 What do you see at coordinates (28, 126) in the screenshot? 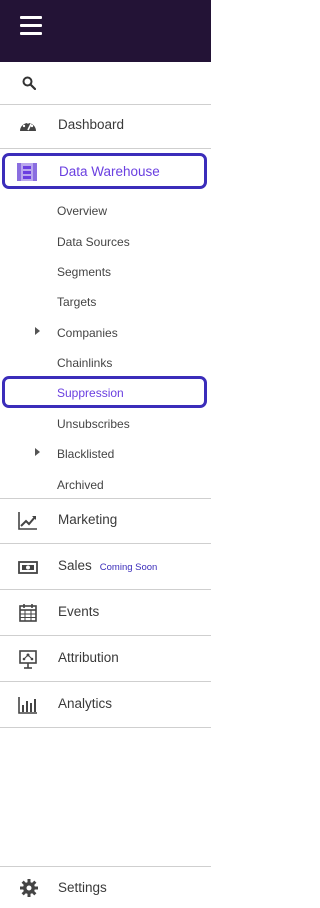
I see `speedometer-icon` at bounding box center [28, 126].